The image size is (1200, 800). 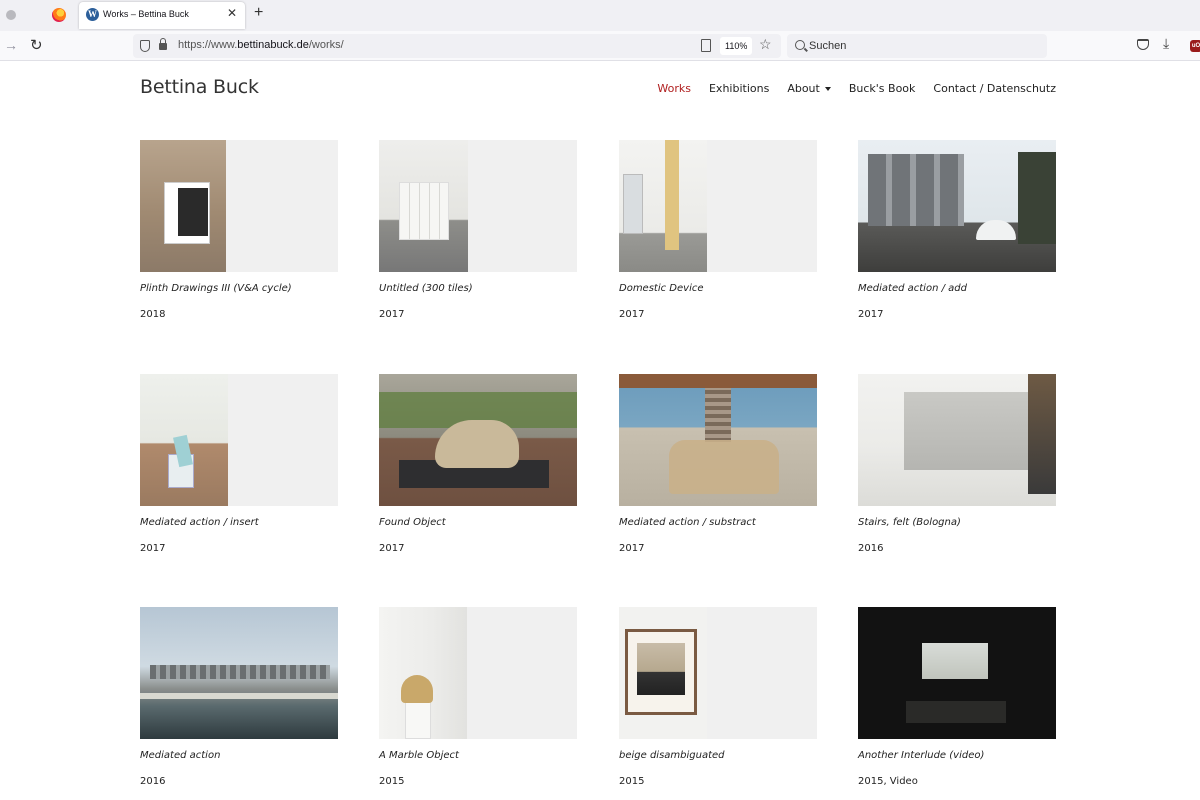 I want to click on work-title: Plinth Drawings III (V&A cycle), so click(x=216, y=288).